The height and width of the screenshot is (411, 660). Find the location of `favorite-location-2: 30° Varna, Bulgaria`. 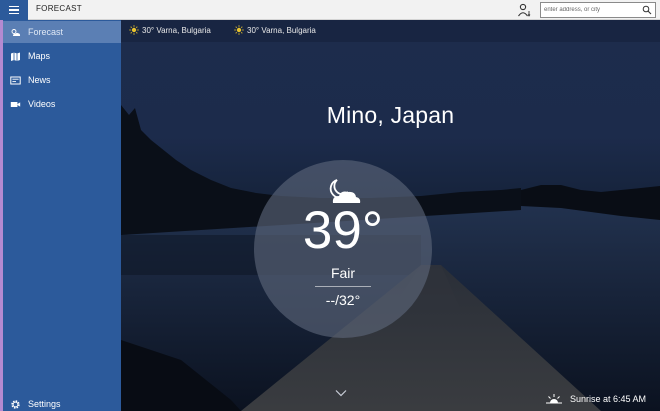

favorite-location-2: 30° Varna, Bulgaria is located at coordinates (275, 30).